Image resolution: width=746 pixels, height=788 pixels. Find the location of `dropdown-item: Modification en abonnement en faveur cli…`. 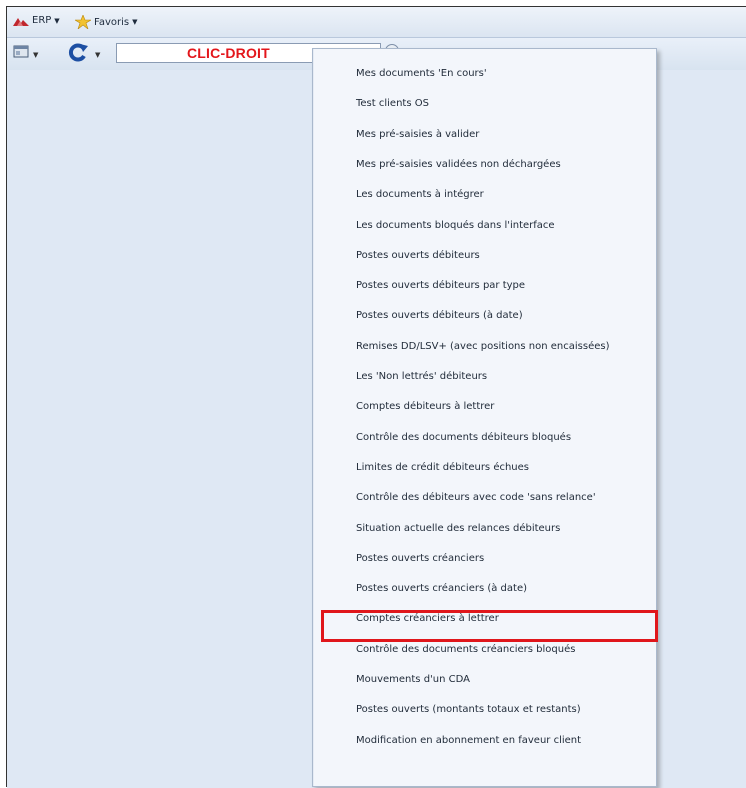

dropdown-item: Modification en abonnement en faveur cli… is located at coordinates (484, 741).